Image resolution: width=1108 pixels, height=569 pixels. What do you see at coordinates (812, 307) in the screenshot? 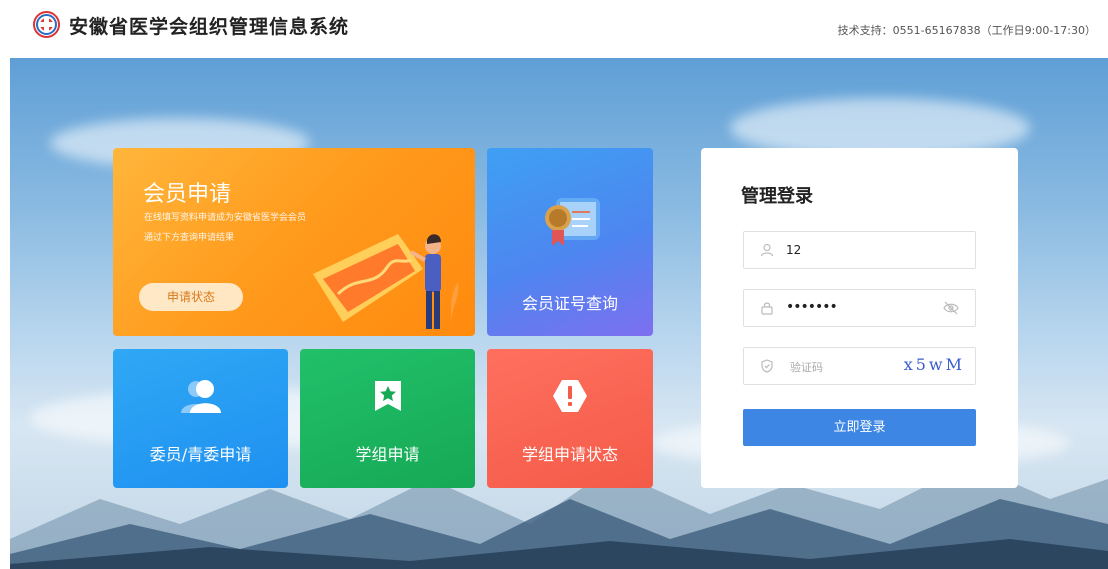
I see `password-value: •••••••` at bounding box center [812, 307].